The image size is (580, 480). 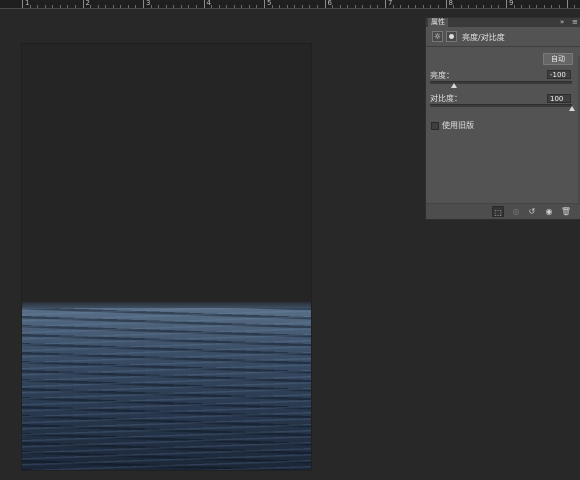 I want to click on ruler-label: 5, so click(x=269, y=3).